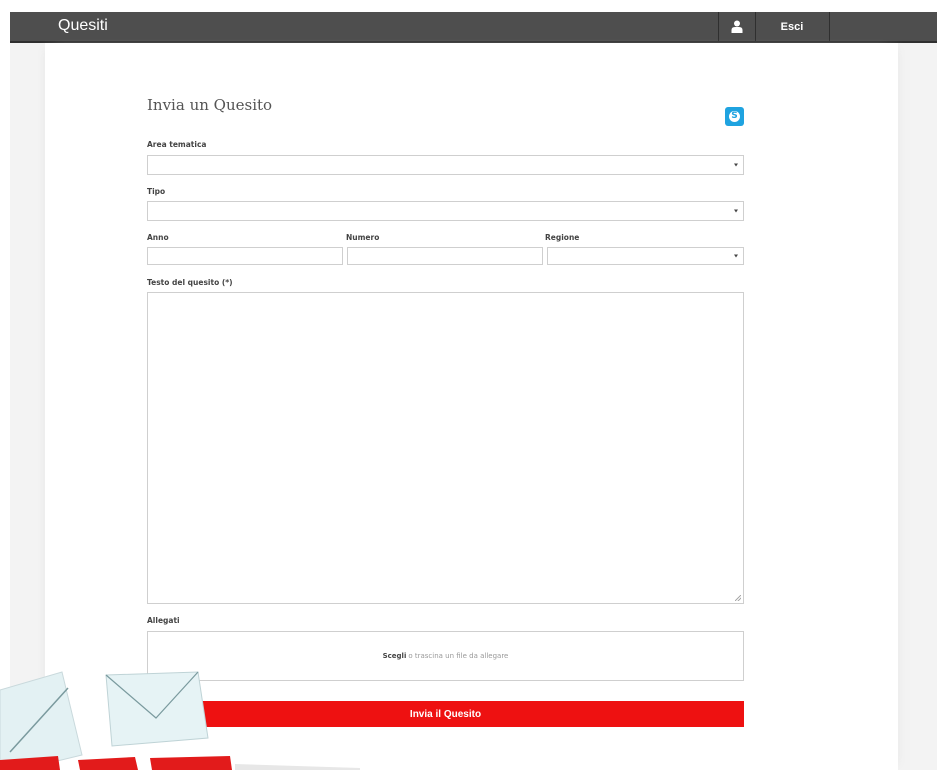 Image resolution: width=937 pixels, height=770 pixels. What do you see at coordinates (792, 26) in the screenshot?
I see `logout-button: Esci` at bounding box center [792, 26].